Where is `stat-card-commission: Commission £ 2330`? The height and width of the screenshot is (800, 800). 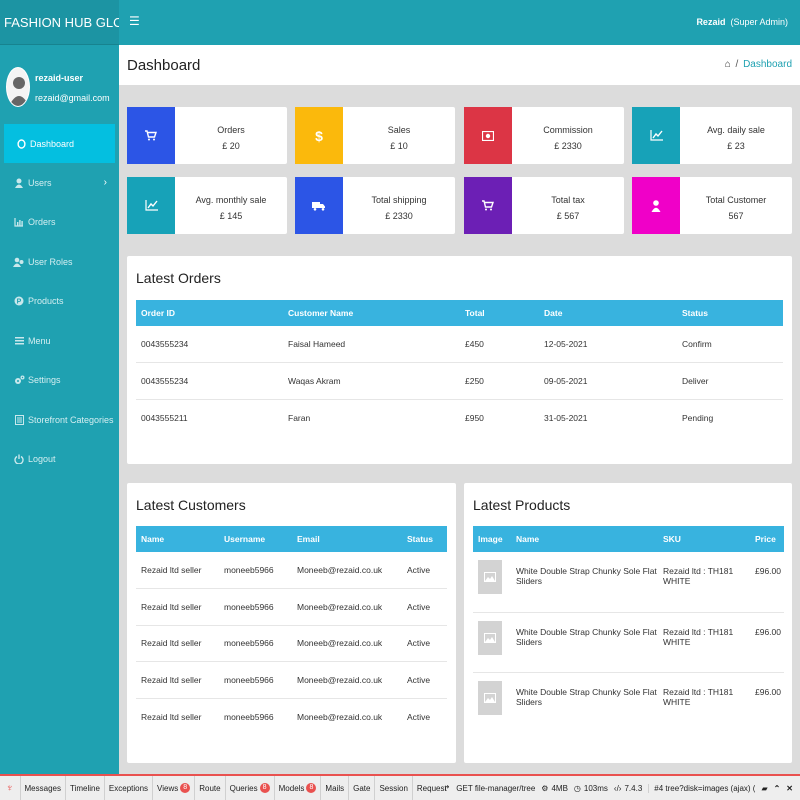
stat-card-commission: Commission £ 2330 is located at coordinates (544, 135).